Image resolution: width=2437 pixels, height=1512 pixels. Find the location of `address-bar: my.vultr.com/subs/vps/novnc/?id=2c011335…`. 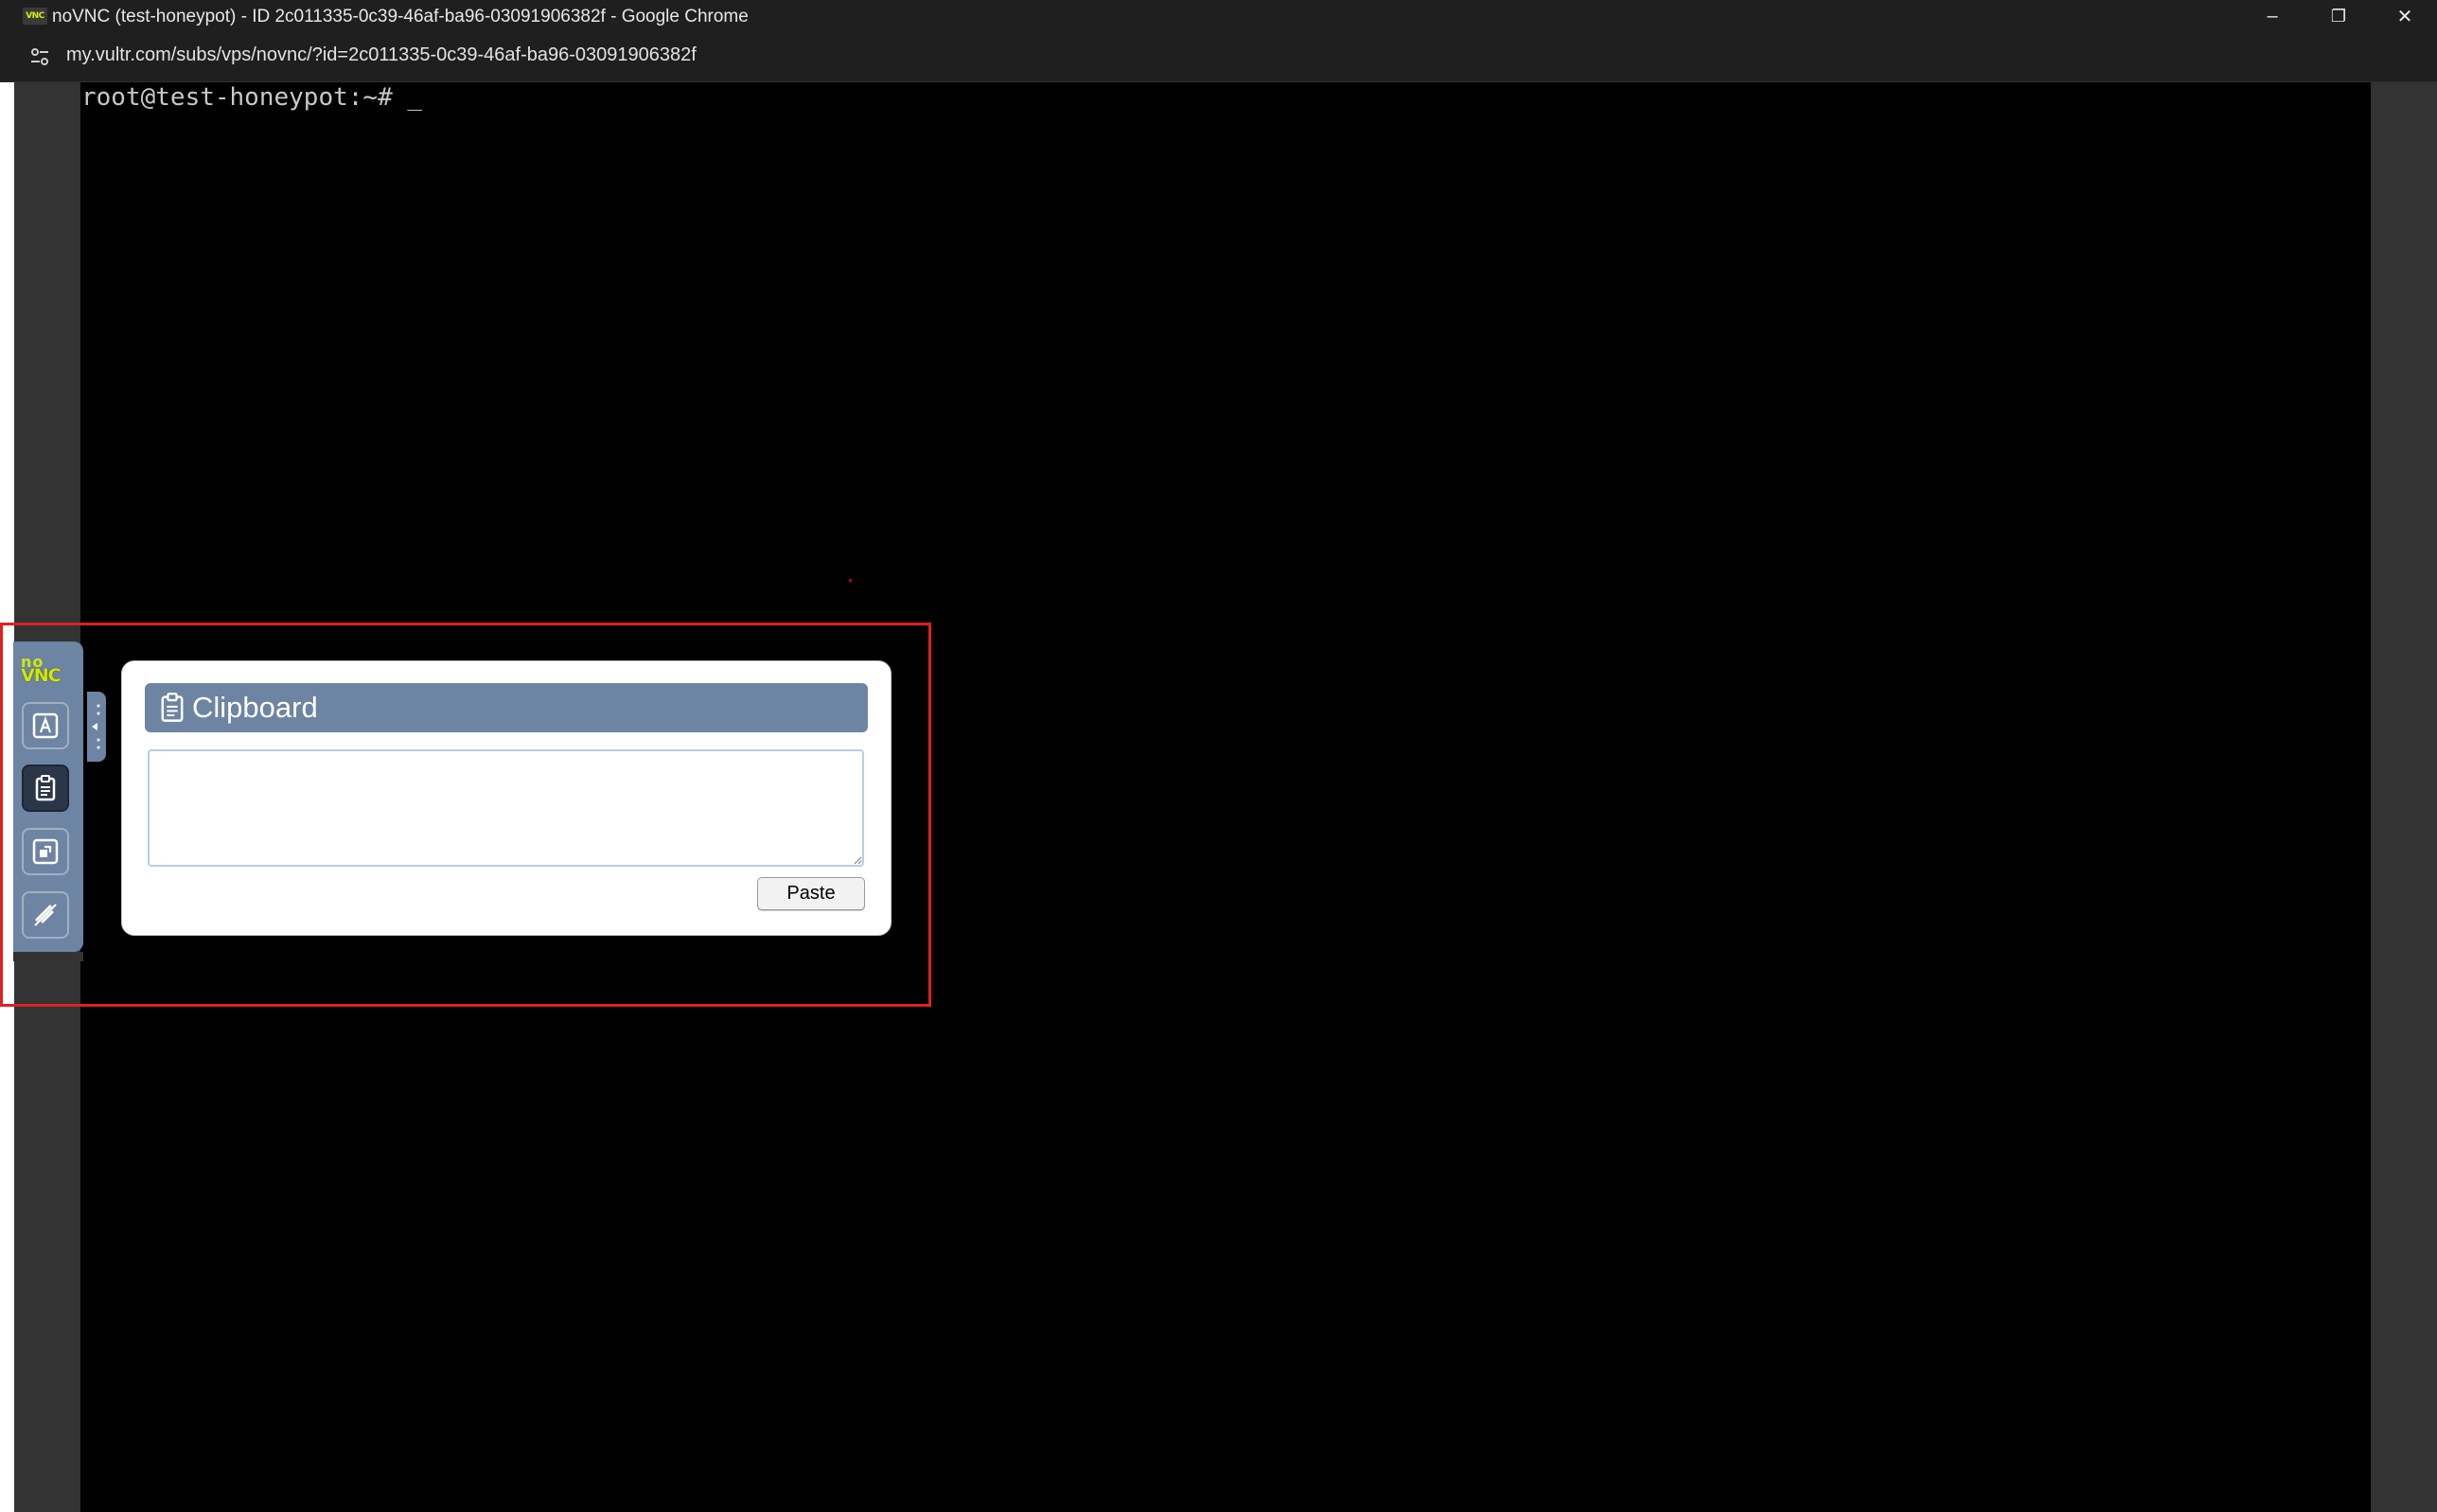

address-bar: my.vultr.com/subs/vps/novnc/?id=2c011335… is located at coordinates (1218, 57).